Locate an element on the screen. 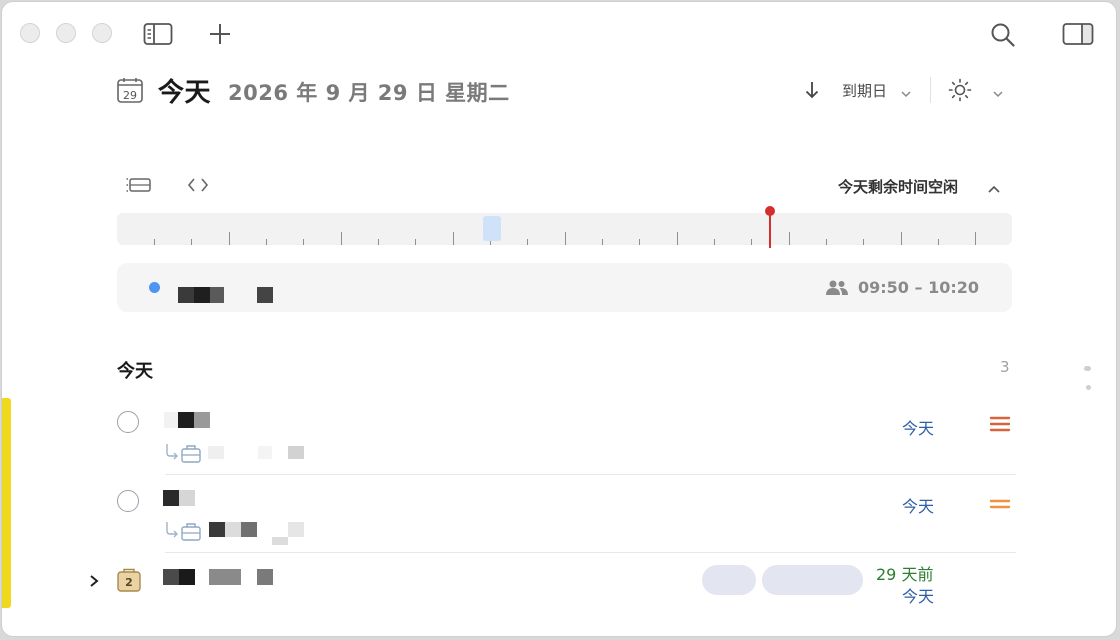 Image resolution: width=1120 pixels, height=640 pixels. timeline-event-block is located at coordinates (492, 228).